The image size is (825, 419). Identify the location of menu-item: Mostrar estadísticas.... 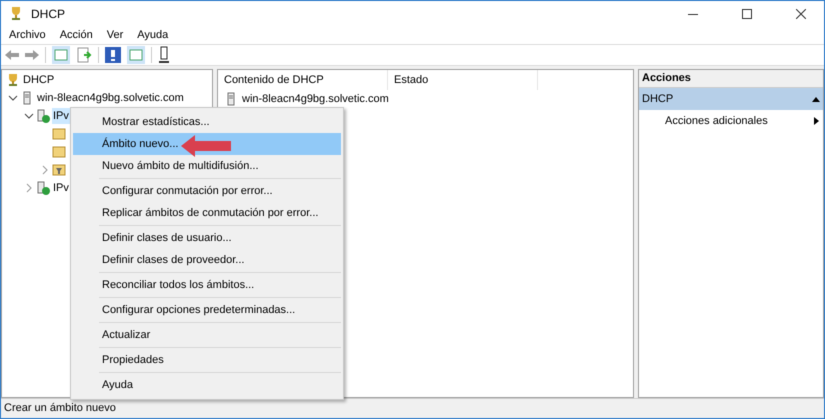
(207, 122).